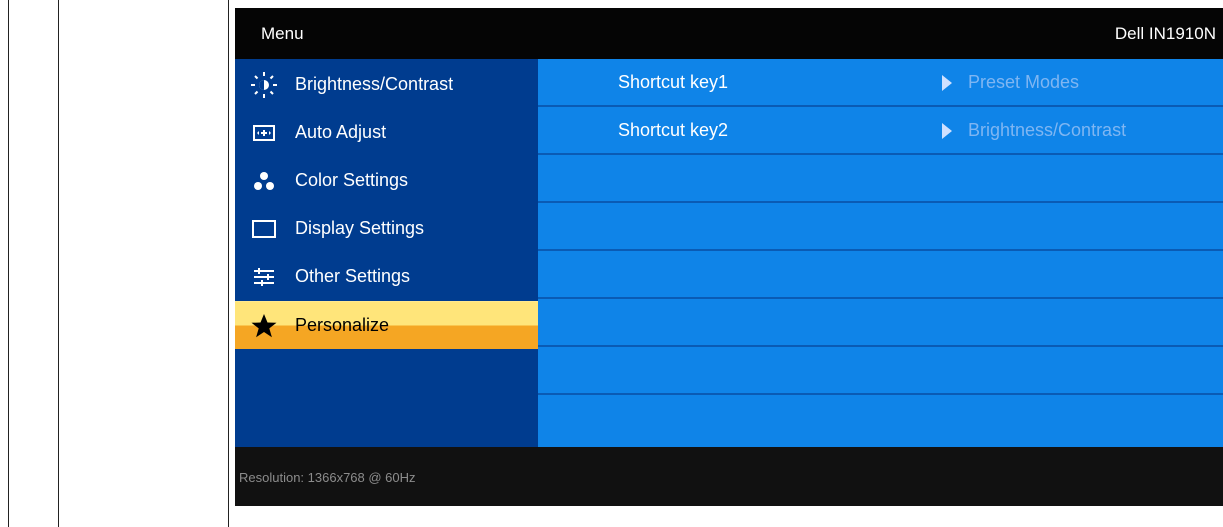 This screenshot has height=527, width=1223. I want to click on submenu-row-value: Preset Modes, so click(1024, 82).